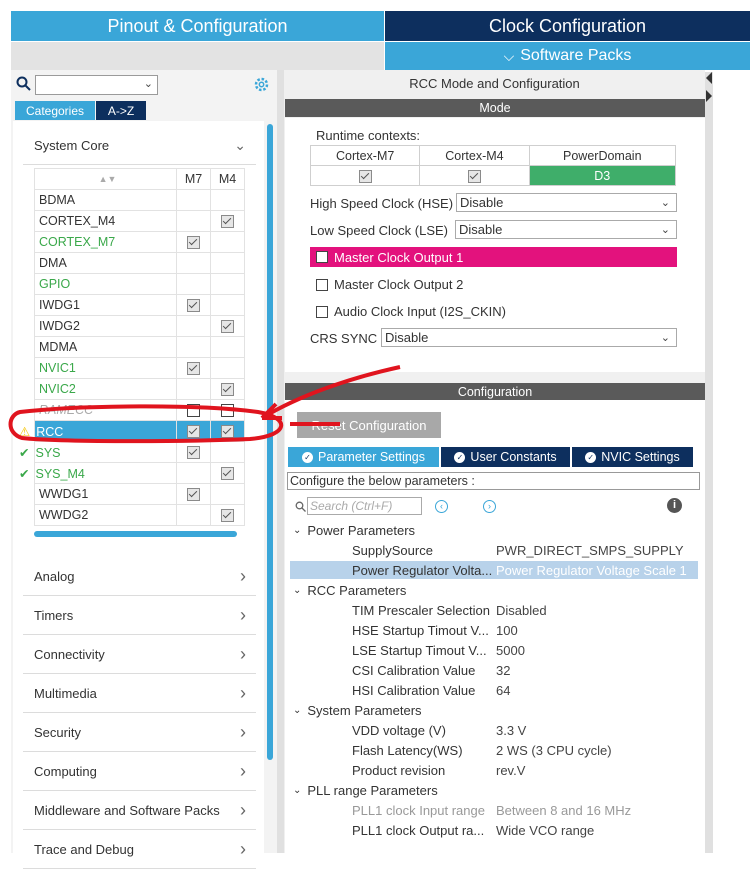 The image size is (750, 869). Describe the element at coordinates (365, 790) in the screenshot. I see `group-pll-range-parameters: ⌄ PLL range Parameters` at that location.